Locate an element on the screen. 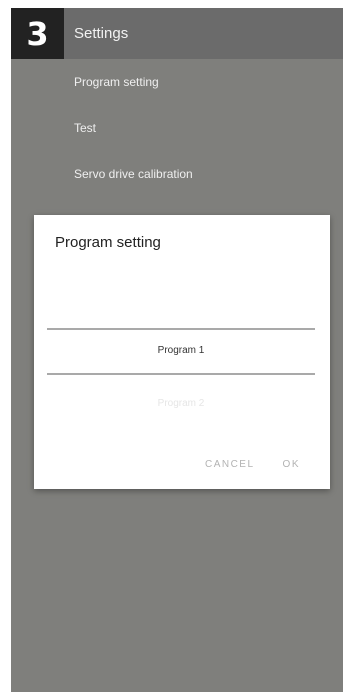 This screenshot has height=692, width=343. step-number-badge: 3 is located at coordinates (37, 33).